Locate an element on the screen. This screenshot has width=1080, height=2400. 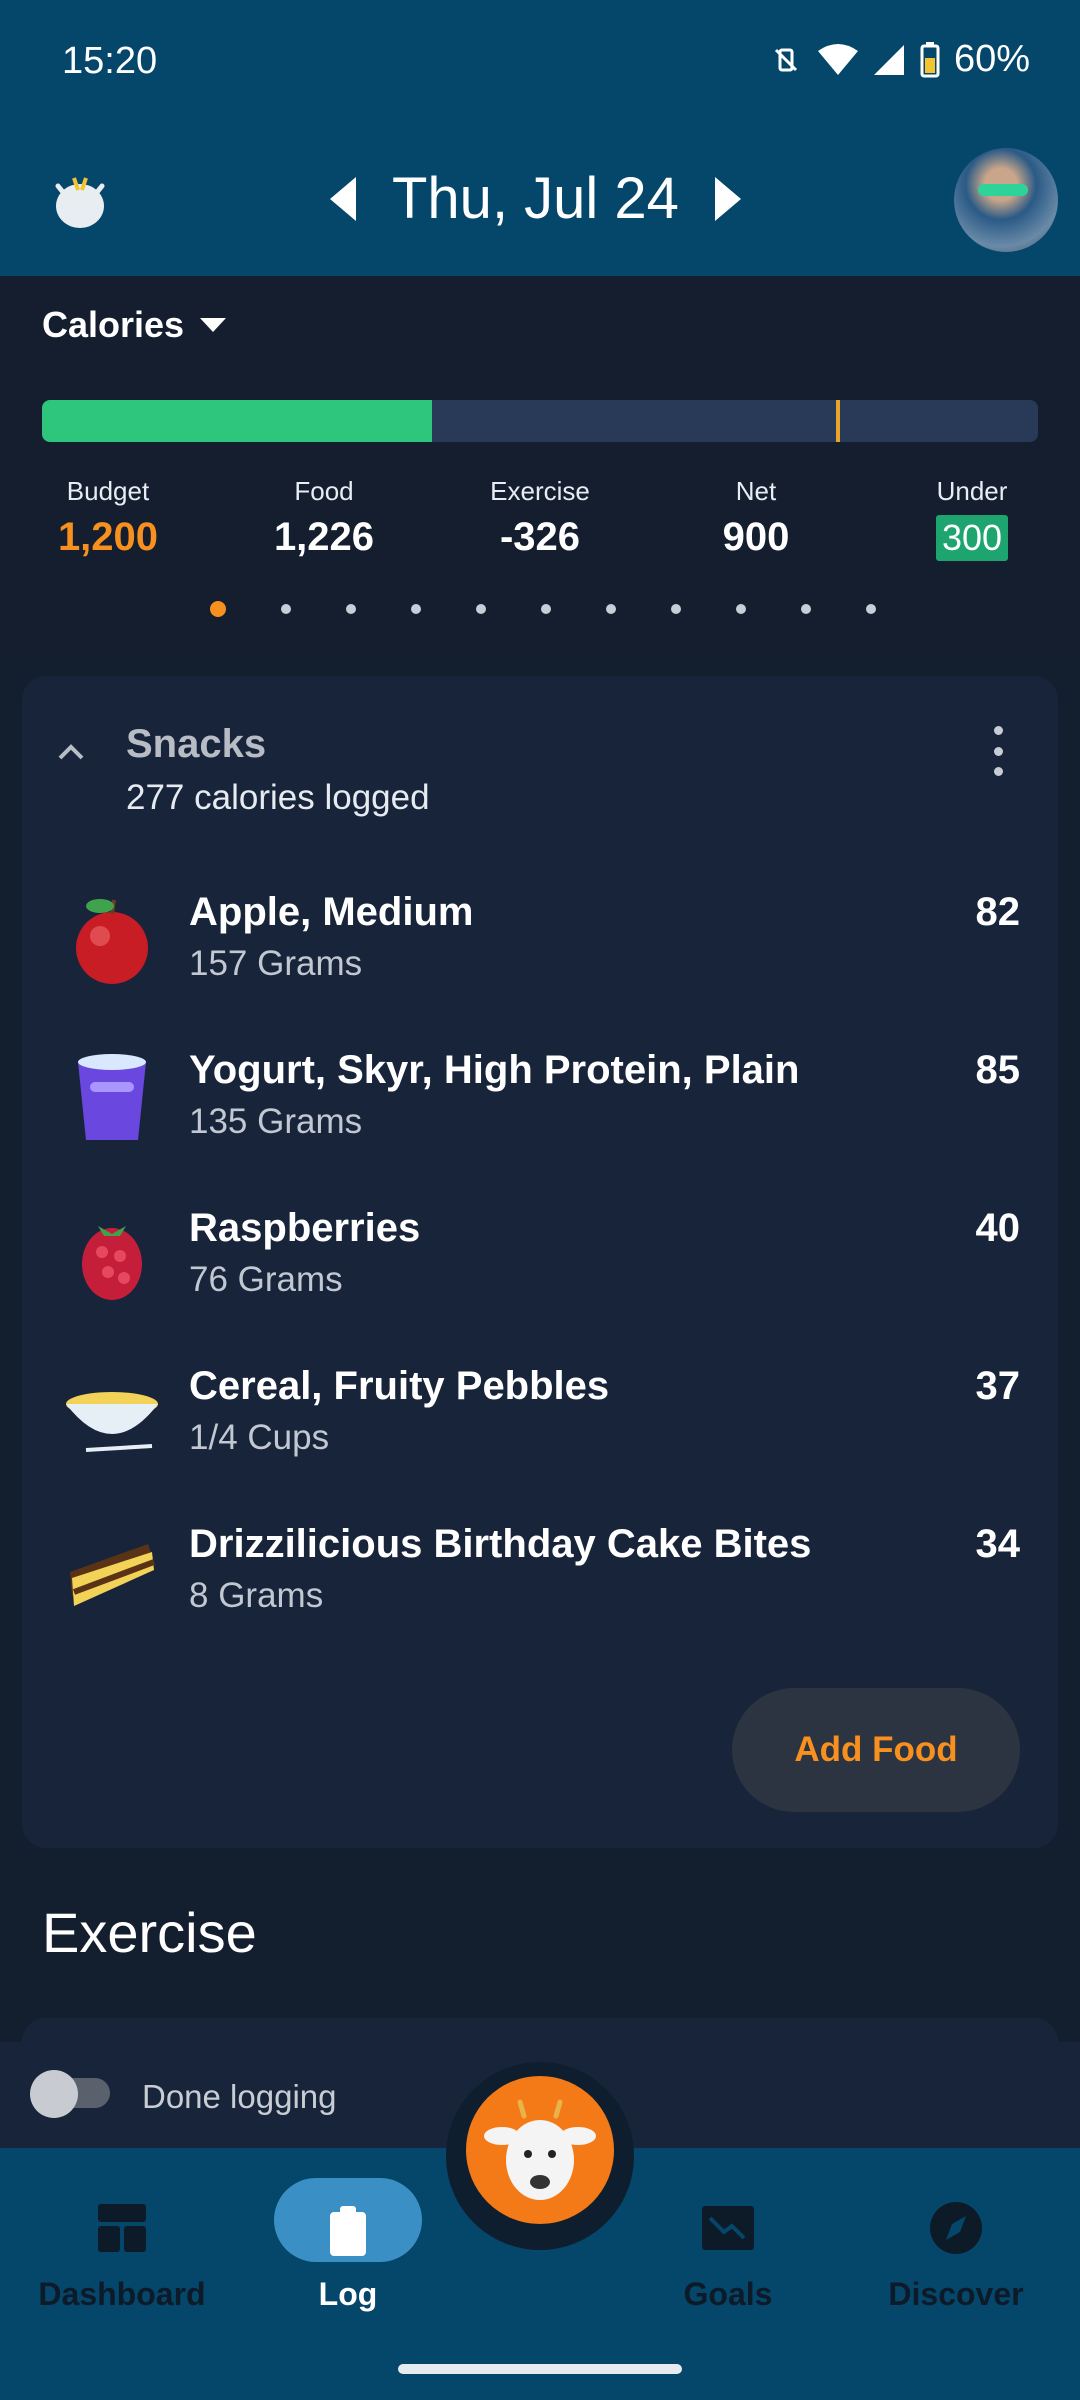
budget-marker is located at coordinates (838, 421).